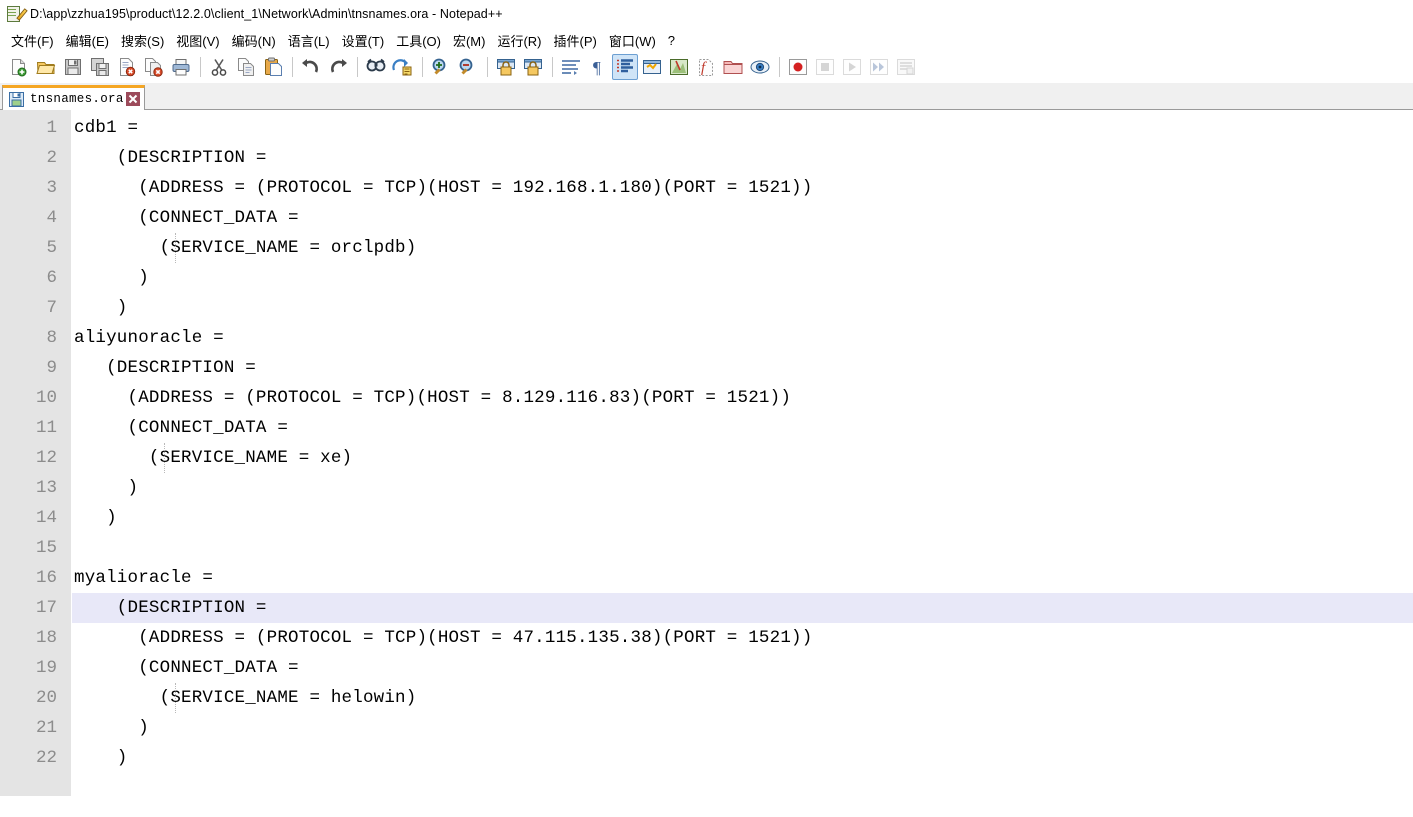 The image size is (1413, 817). What do you see at coordinates (16, 99) in the screenshot?
I see `saved-file-icon` at bounding box center [16, 99].